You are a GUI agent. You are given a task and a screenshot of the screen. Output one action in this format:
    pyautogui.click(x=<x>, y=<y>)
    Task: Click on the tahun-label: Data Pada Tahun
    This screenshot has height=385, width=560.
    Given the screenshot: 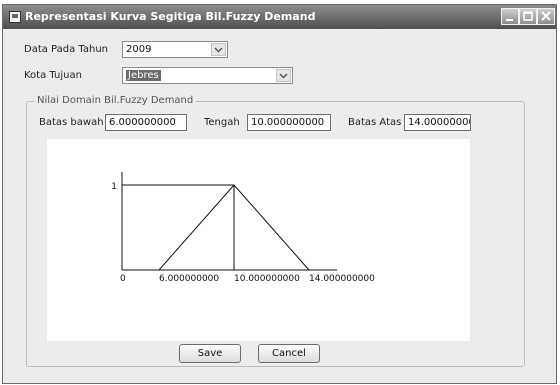 What is the action you would take?
    pyautogui.click(x=66, y=49)
    